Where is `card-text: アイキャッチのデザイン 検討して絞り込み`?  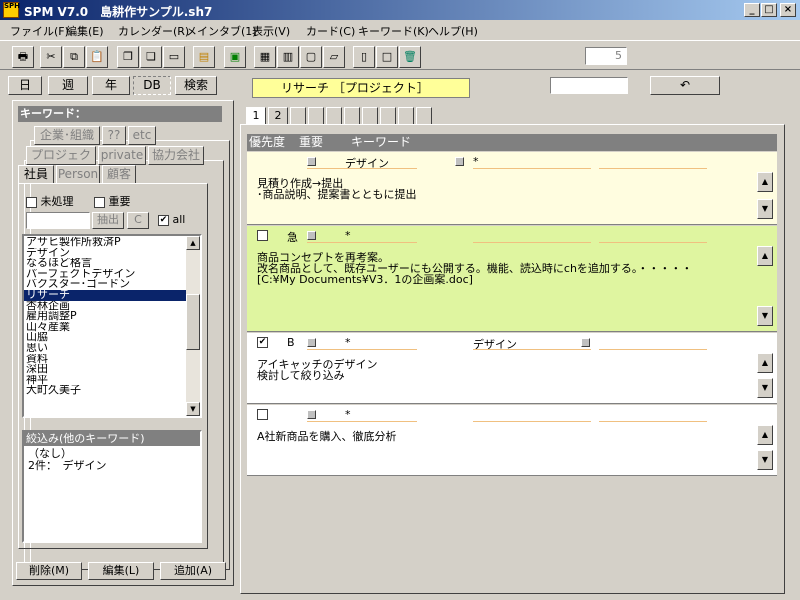 card-text: アイキャッチのデザイン 検討して絞り込み is located at coordinates (317, 370).